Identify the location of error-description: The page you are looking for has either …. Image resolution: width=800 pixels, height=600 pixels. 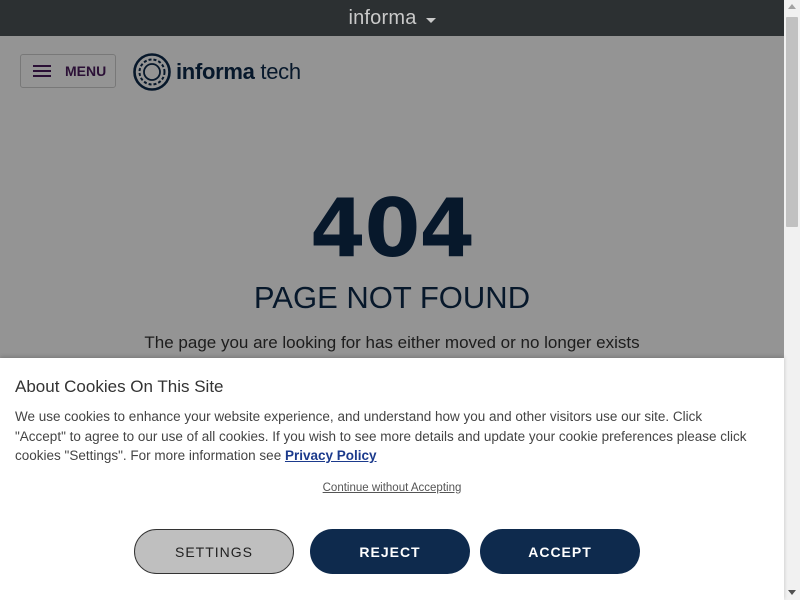
(392, 342).